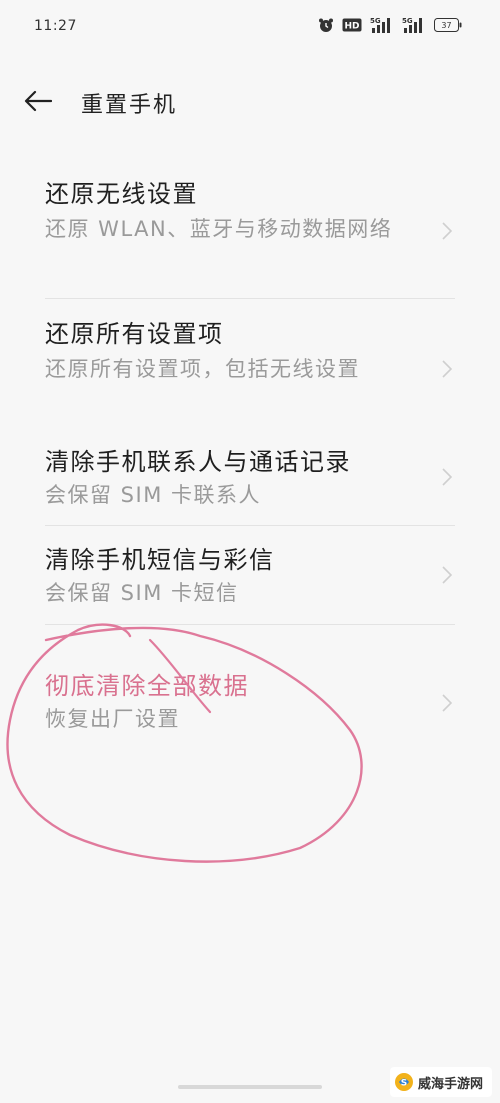 This screenshot has height=1103, width=500. I want to click on svg-text: S, so click(404, 1084).